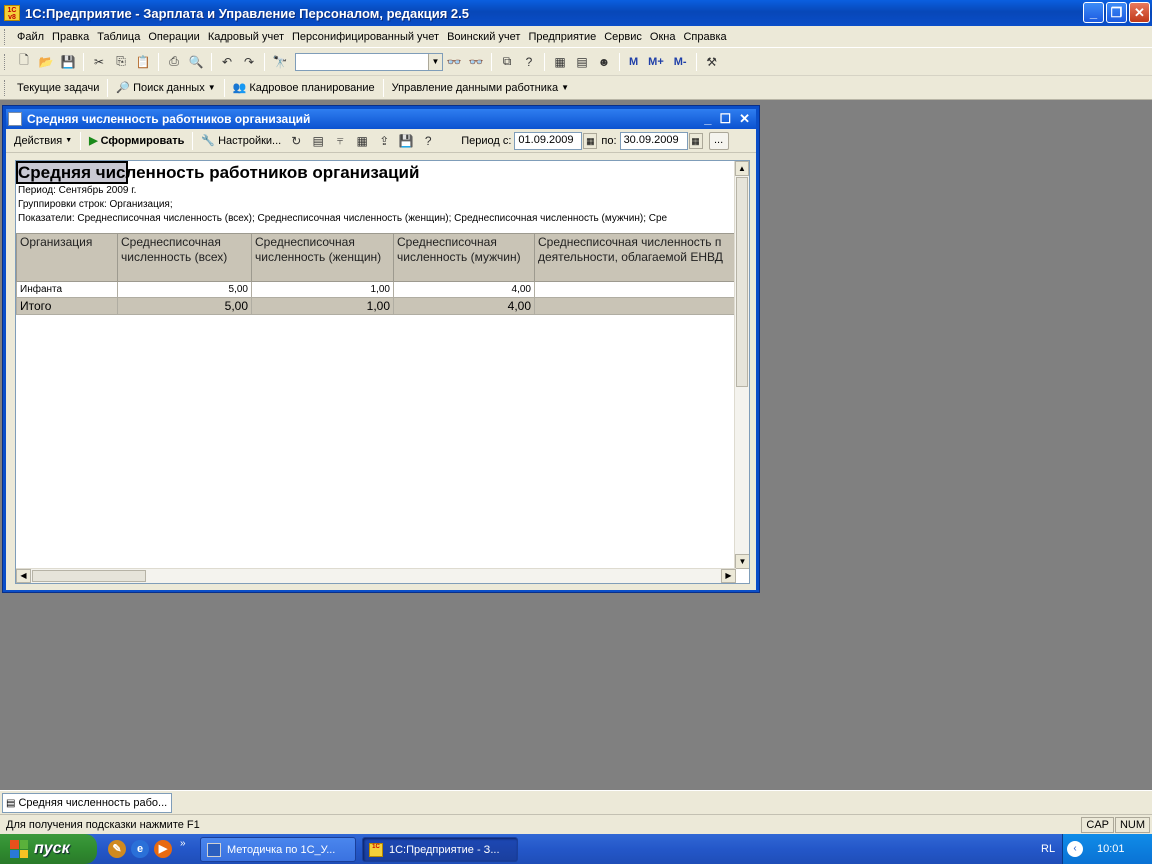 This screenshot has height=864, width=1152. What do you see at coordinates (58, 88) in the screenshot?
I see `current-tasks-button: Текущие задачи` at bounding box center [58, 88].